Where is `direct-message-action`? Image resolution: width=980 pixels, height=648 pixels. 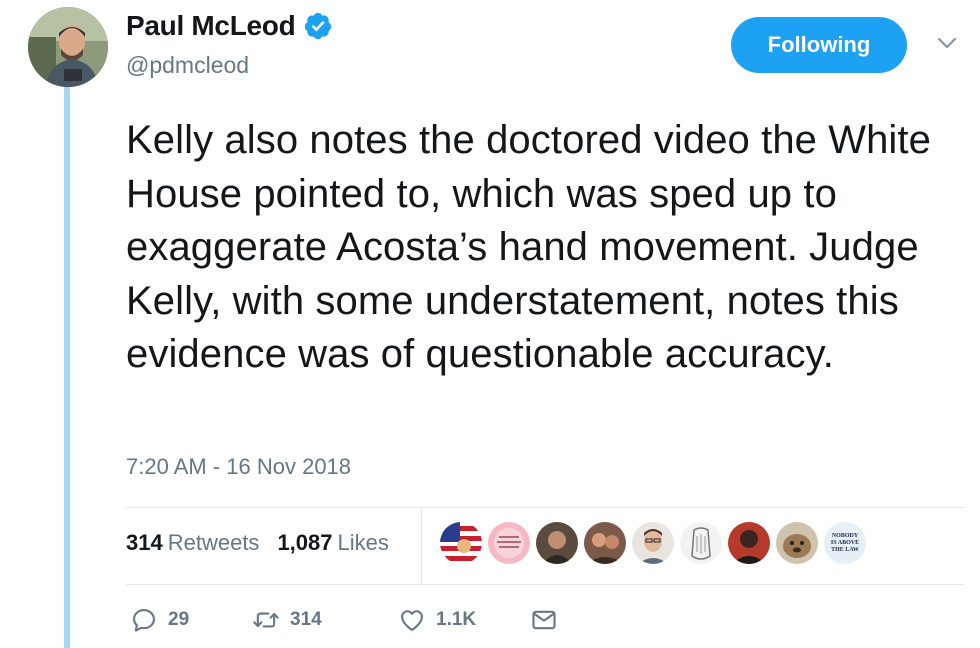 direct-message-action is located at coordinates (544, 620).